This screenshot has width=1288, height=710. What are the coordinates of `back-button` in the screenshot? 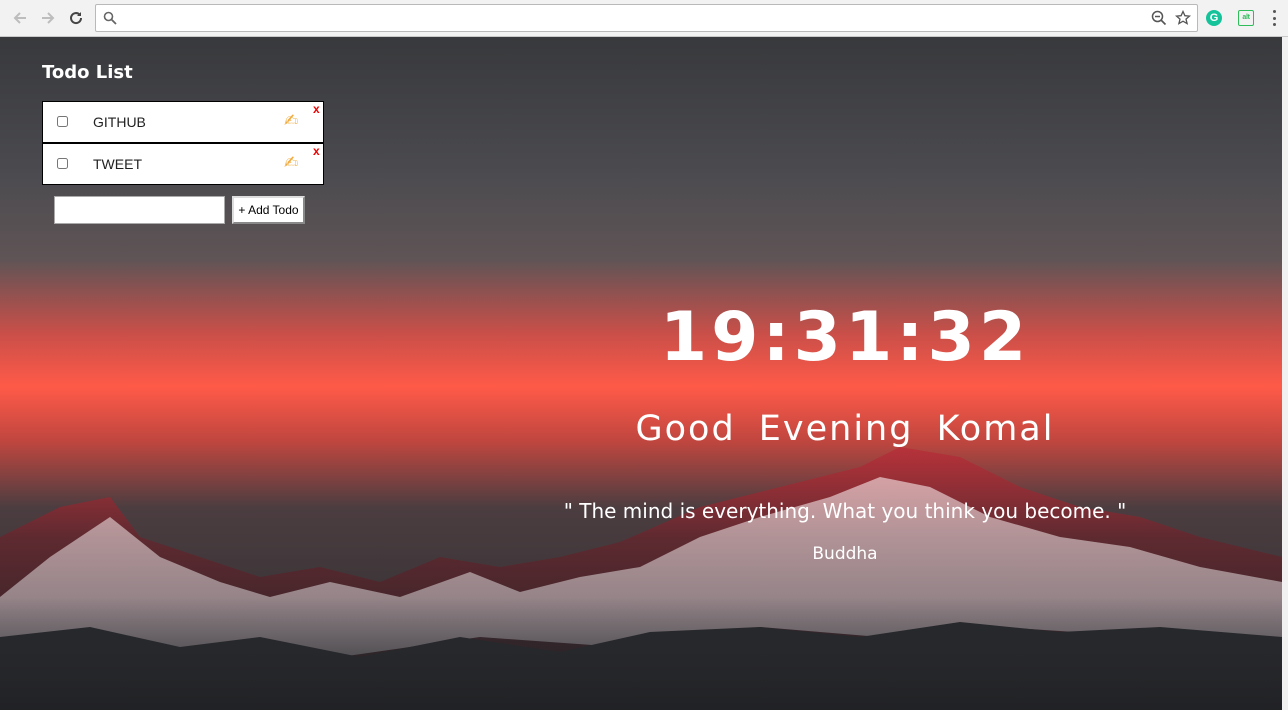 It's located at (20, 18).